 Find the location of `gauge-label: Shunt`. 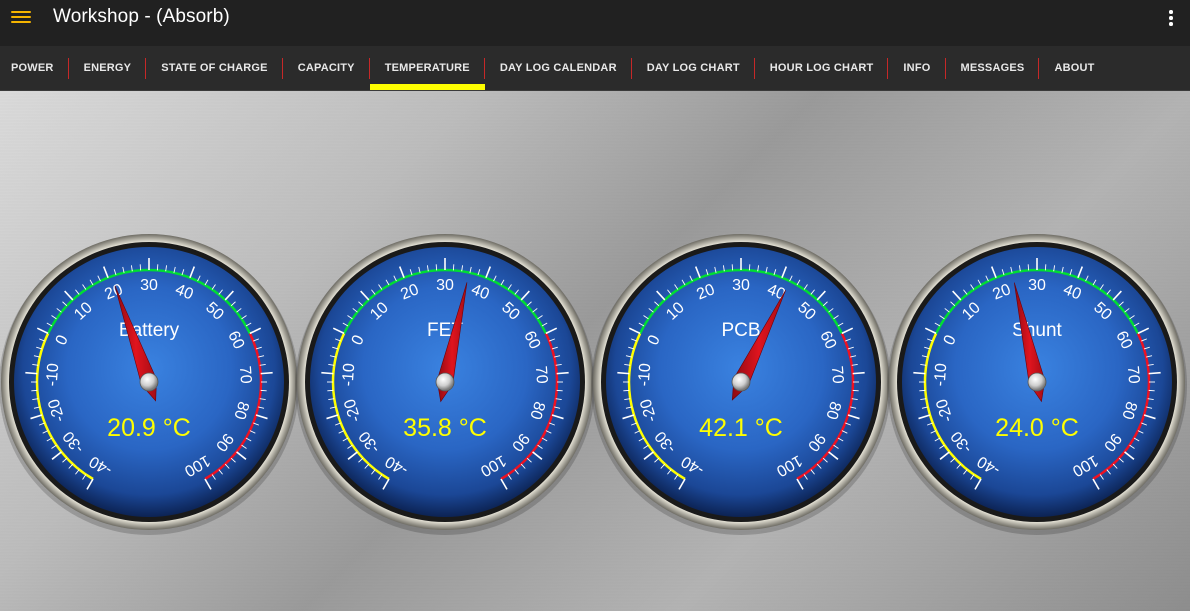

gauge-label: Shunt is located at coordinates (1037, 330).